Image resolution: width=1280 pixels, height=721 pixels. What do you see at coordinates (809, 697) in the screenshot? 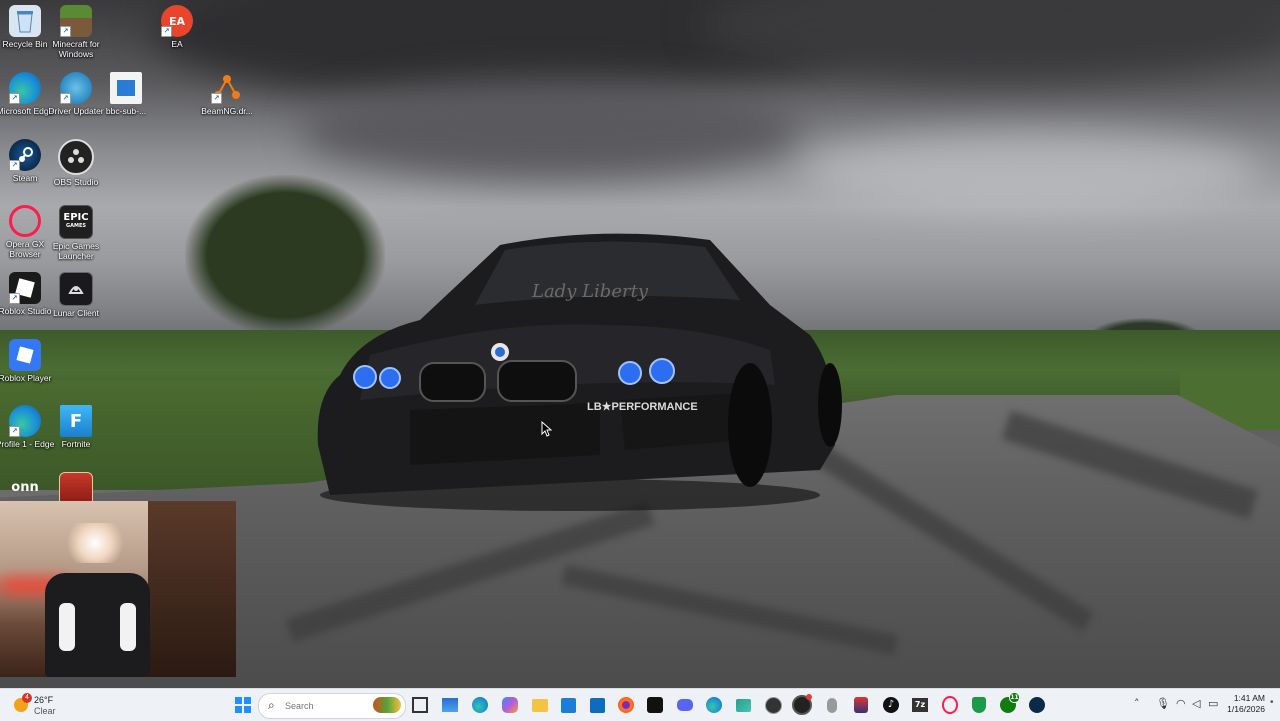
I see `notification-dot` at bounding box center [809, 697].